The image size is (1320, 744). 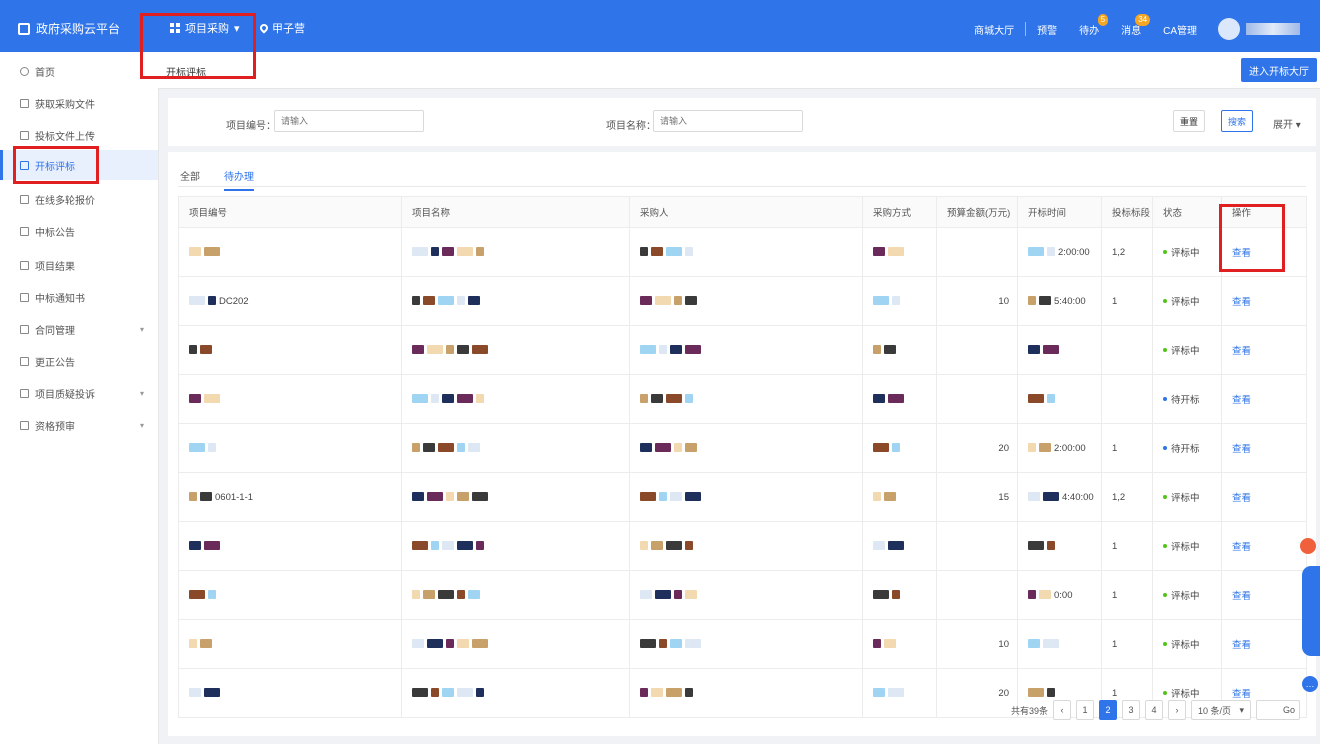 I want to click on sidebar-item-multi-quote: 在线多轮报价, so click(x=79, y=199).